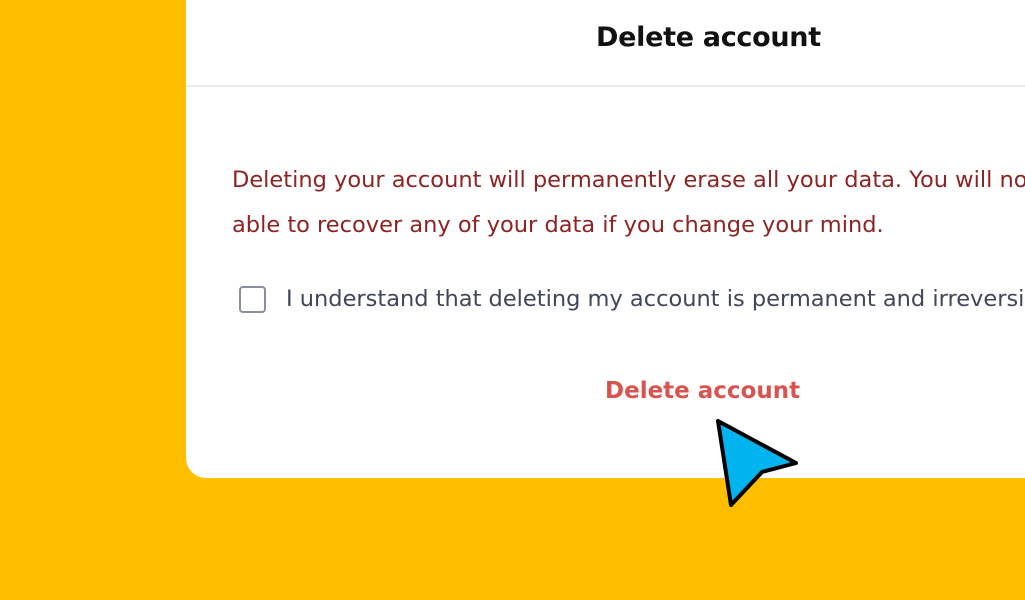  I want to click on modal-header: Delete account, so click(605, 43).